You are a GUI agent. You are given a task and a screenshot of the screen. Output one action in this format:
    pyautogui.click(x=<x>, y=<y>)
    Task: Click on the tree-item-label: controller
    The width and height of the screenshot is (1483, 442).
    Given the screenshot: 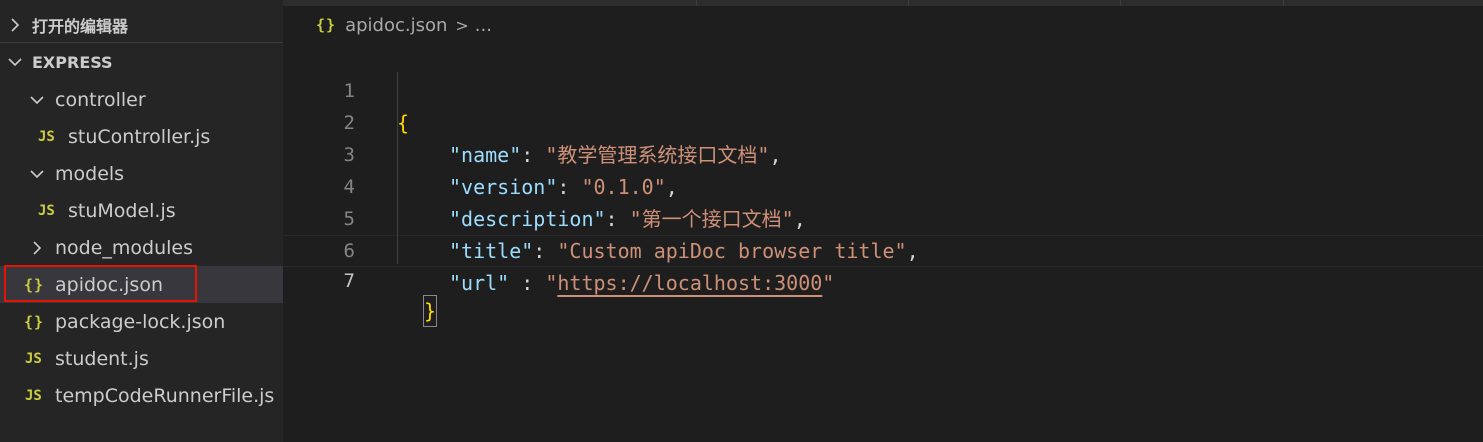 What is the action you would take?
    pyautogui.click(x=100, y=99)
    